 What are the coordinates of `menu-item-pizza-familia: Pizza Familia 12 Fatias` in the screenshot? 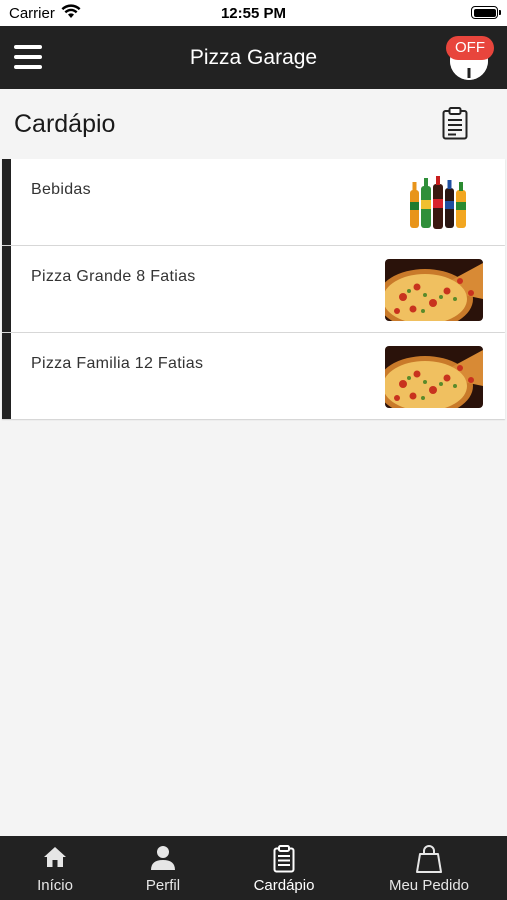 It's located at (253, 376).